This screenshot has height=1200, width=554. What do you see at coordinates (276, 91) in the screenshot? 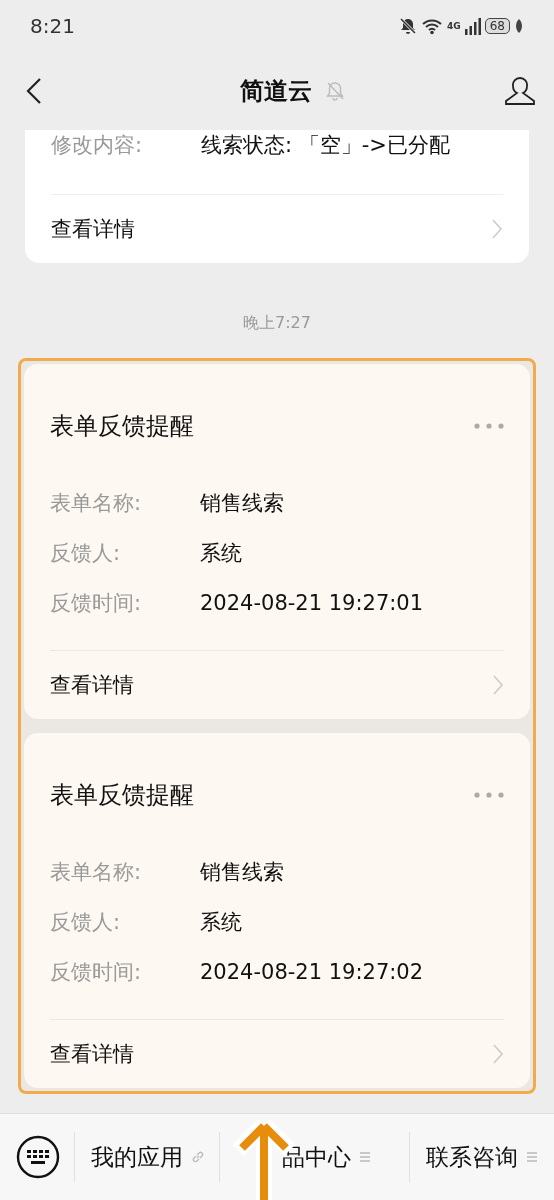
I see `chat-title: 简道云` at bounding box center [276, 91].